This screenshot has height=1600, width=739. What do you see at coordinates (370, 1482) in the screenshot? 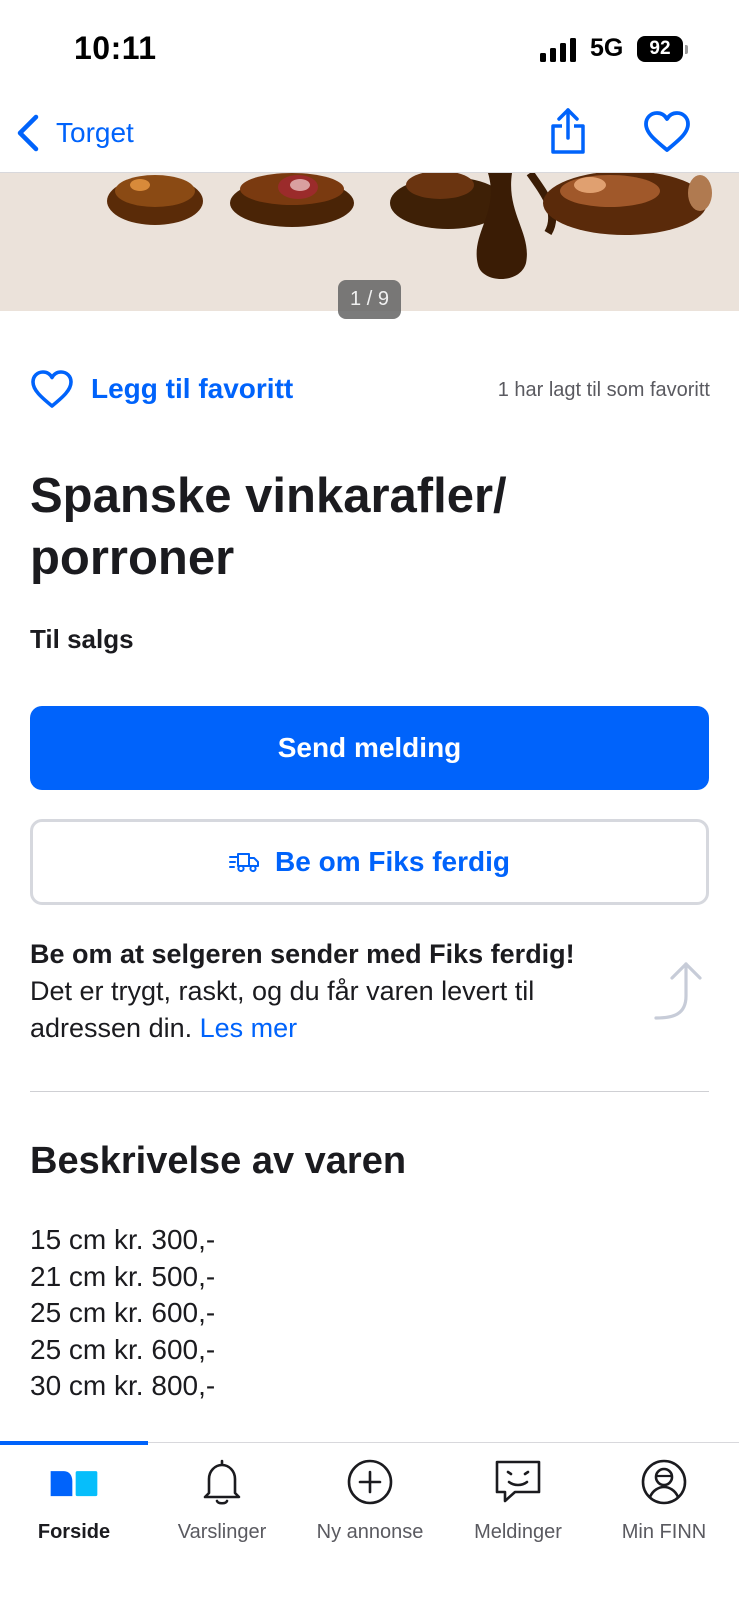
I see `plus-circle-icon` at bounding box center [370, 1482].